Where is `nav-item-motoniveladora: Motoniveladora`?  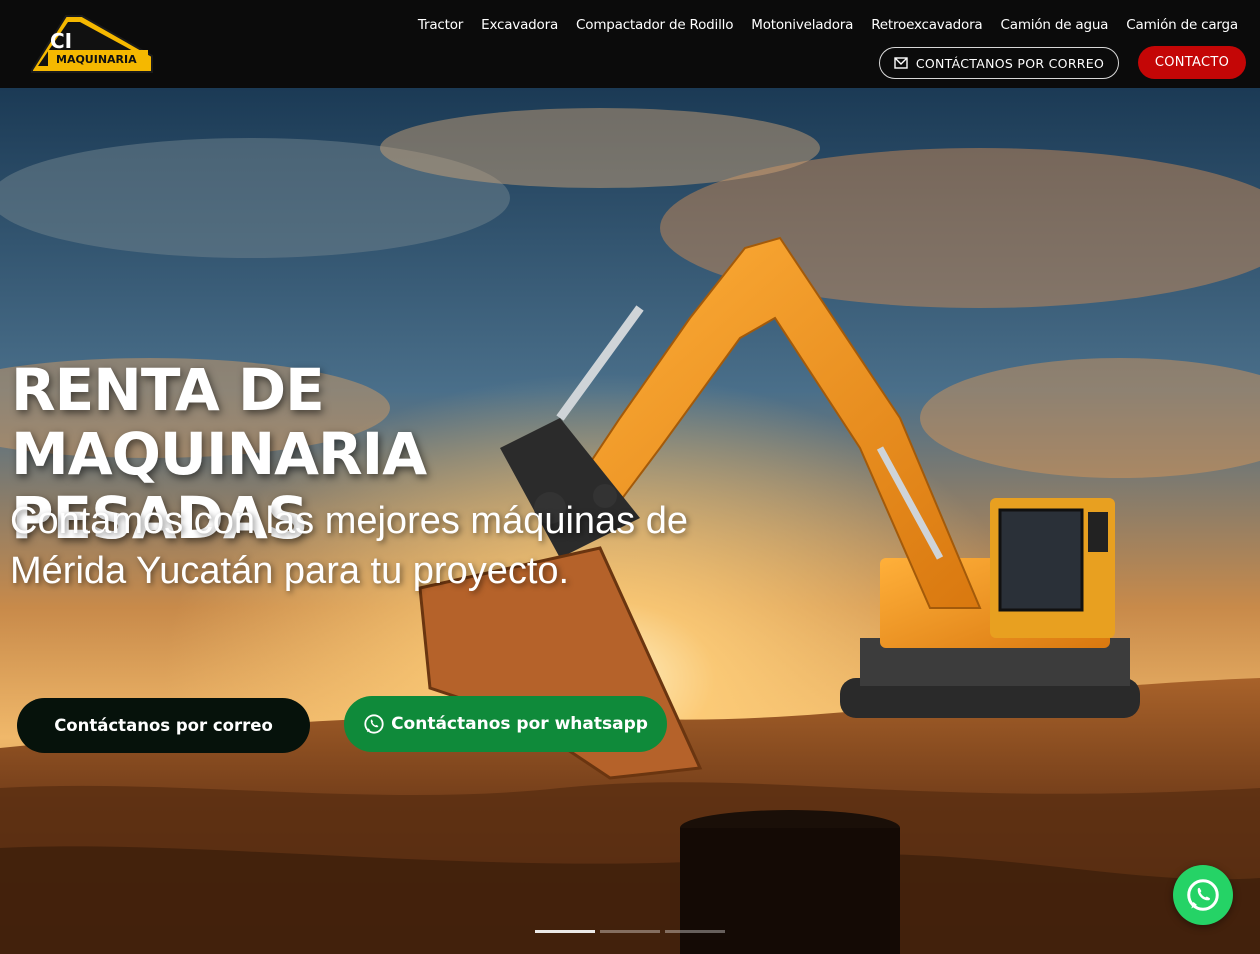
nav-item-motoniveladora: Motoniveladora is located at coordinates (802, 25).